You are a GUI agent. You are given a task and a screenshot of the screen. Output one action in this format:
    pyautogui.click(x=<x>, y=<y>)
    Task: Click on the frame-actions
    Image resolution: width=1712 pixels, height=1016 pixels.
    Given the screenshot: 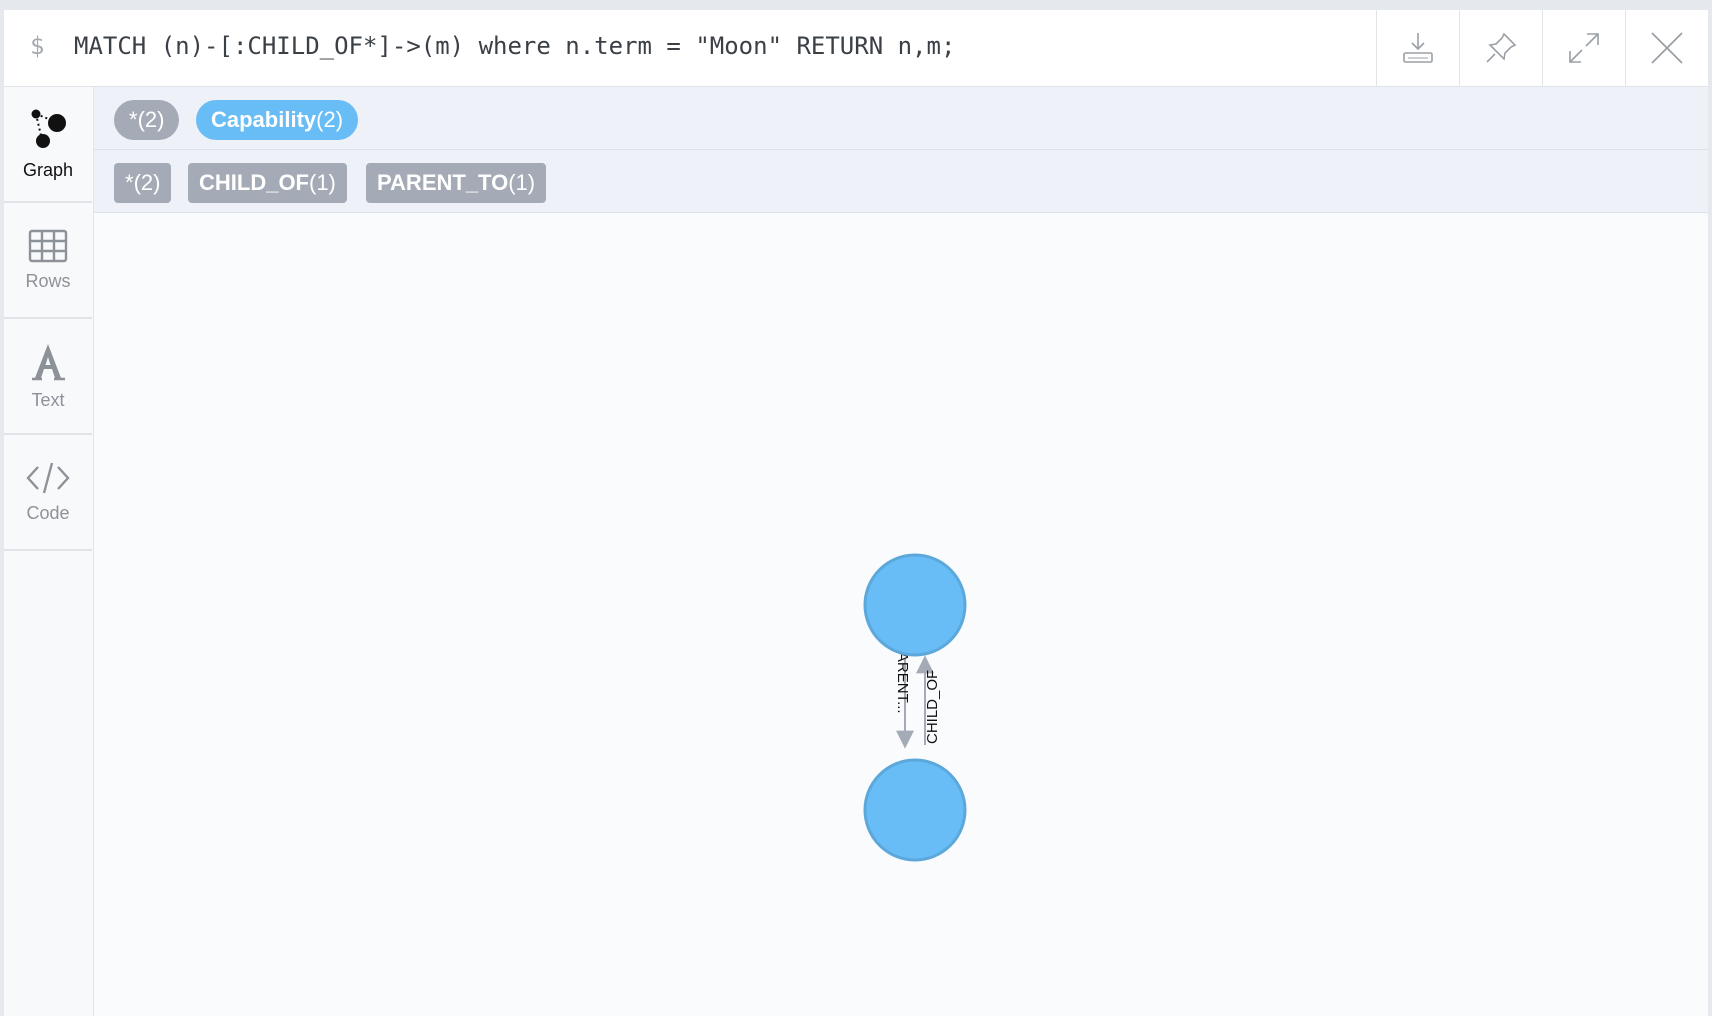 What is the action you would take?
    pyautogui.click(x=1542, y=48)
    